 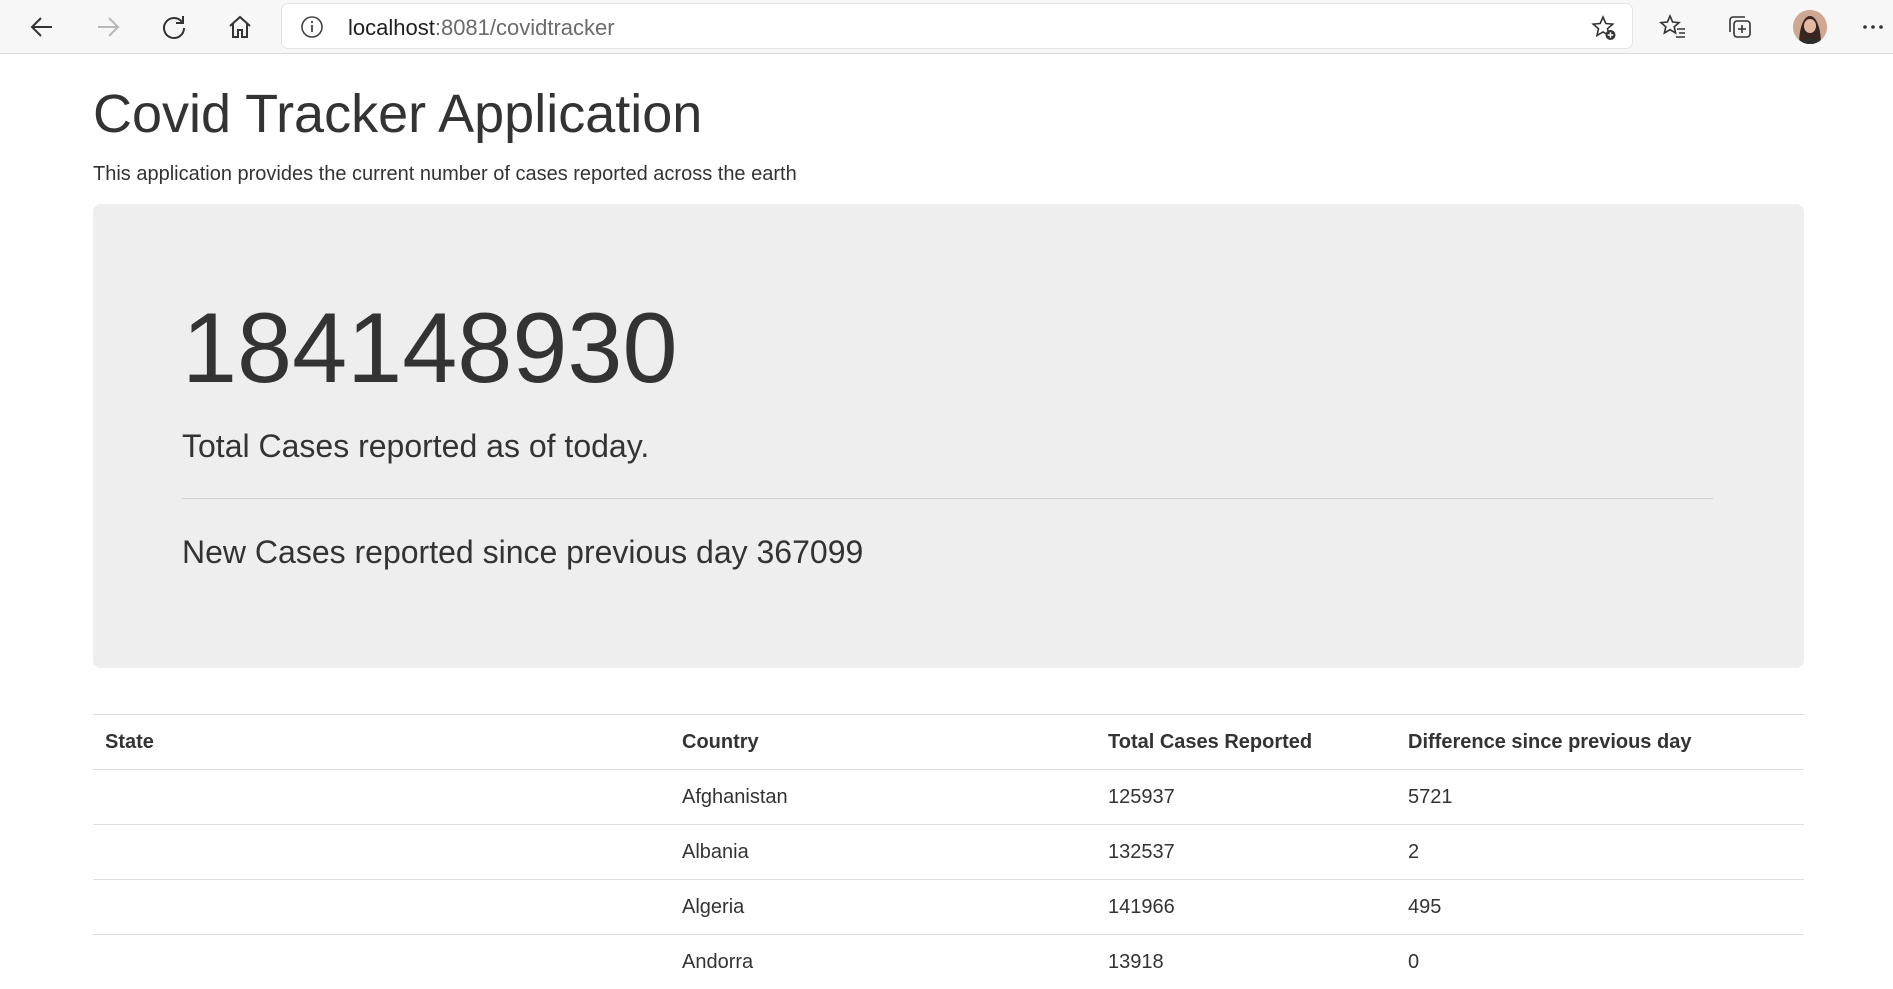 I want to click on favorites-icon, so click(x=1673, y=27).